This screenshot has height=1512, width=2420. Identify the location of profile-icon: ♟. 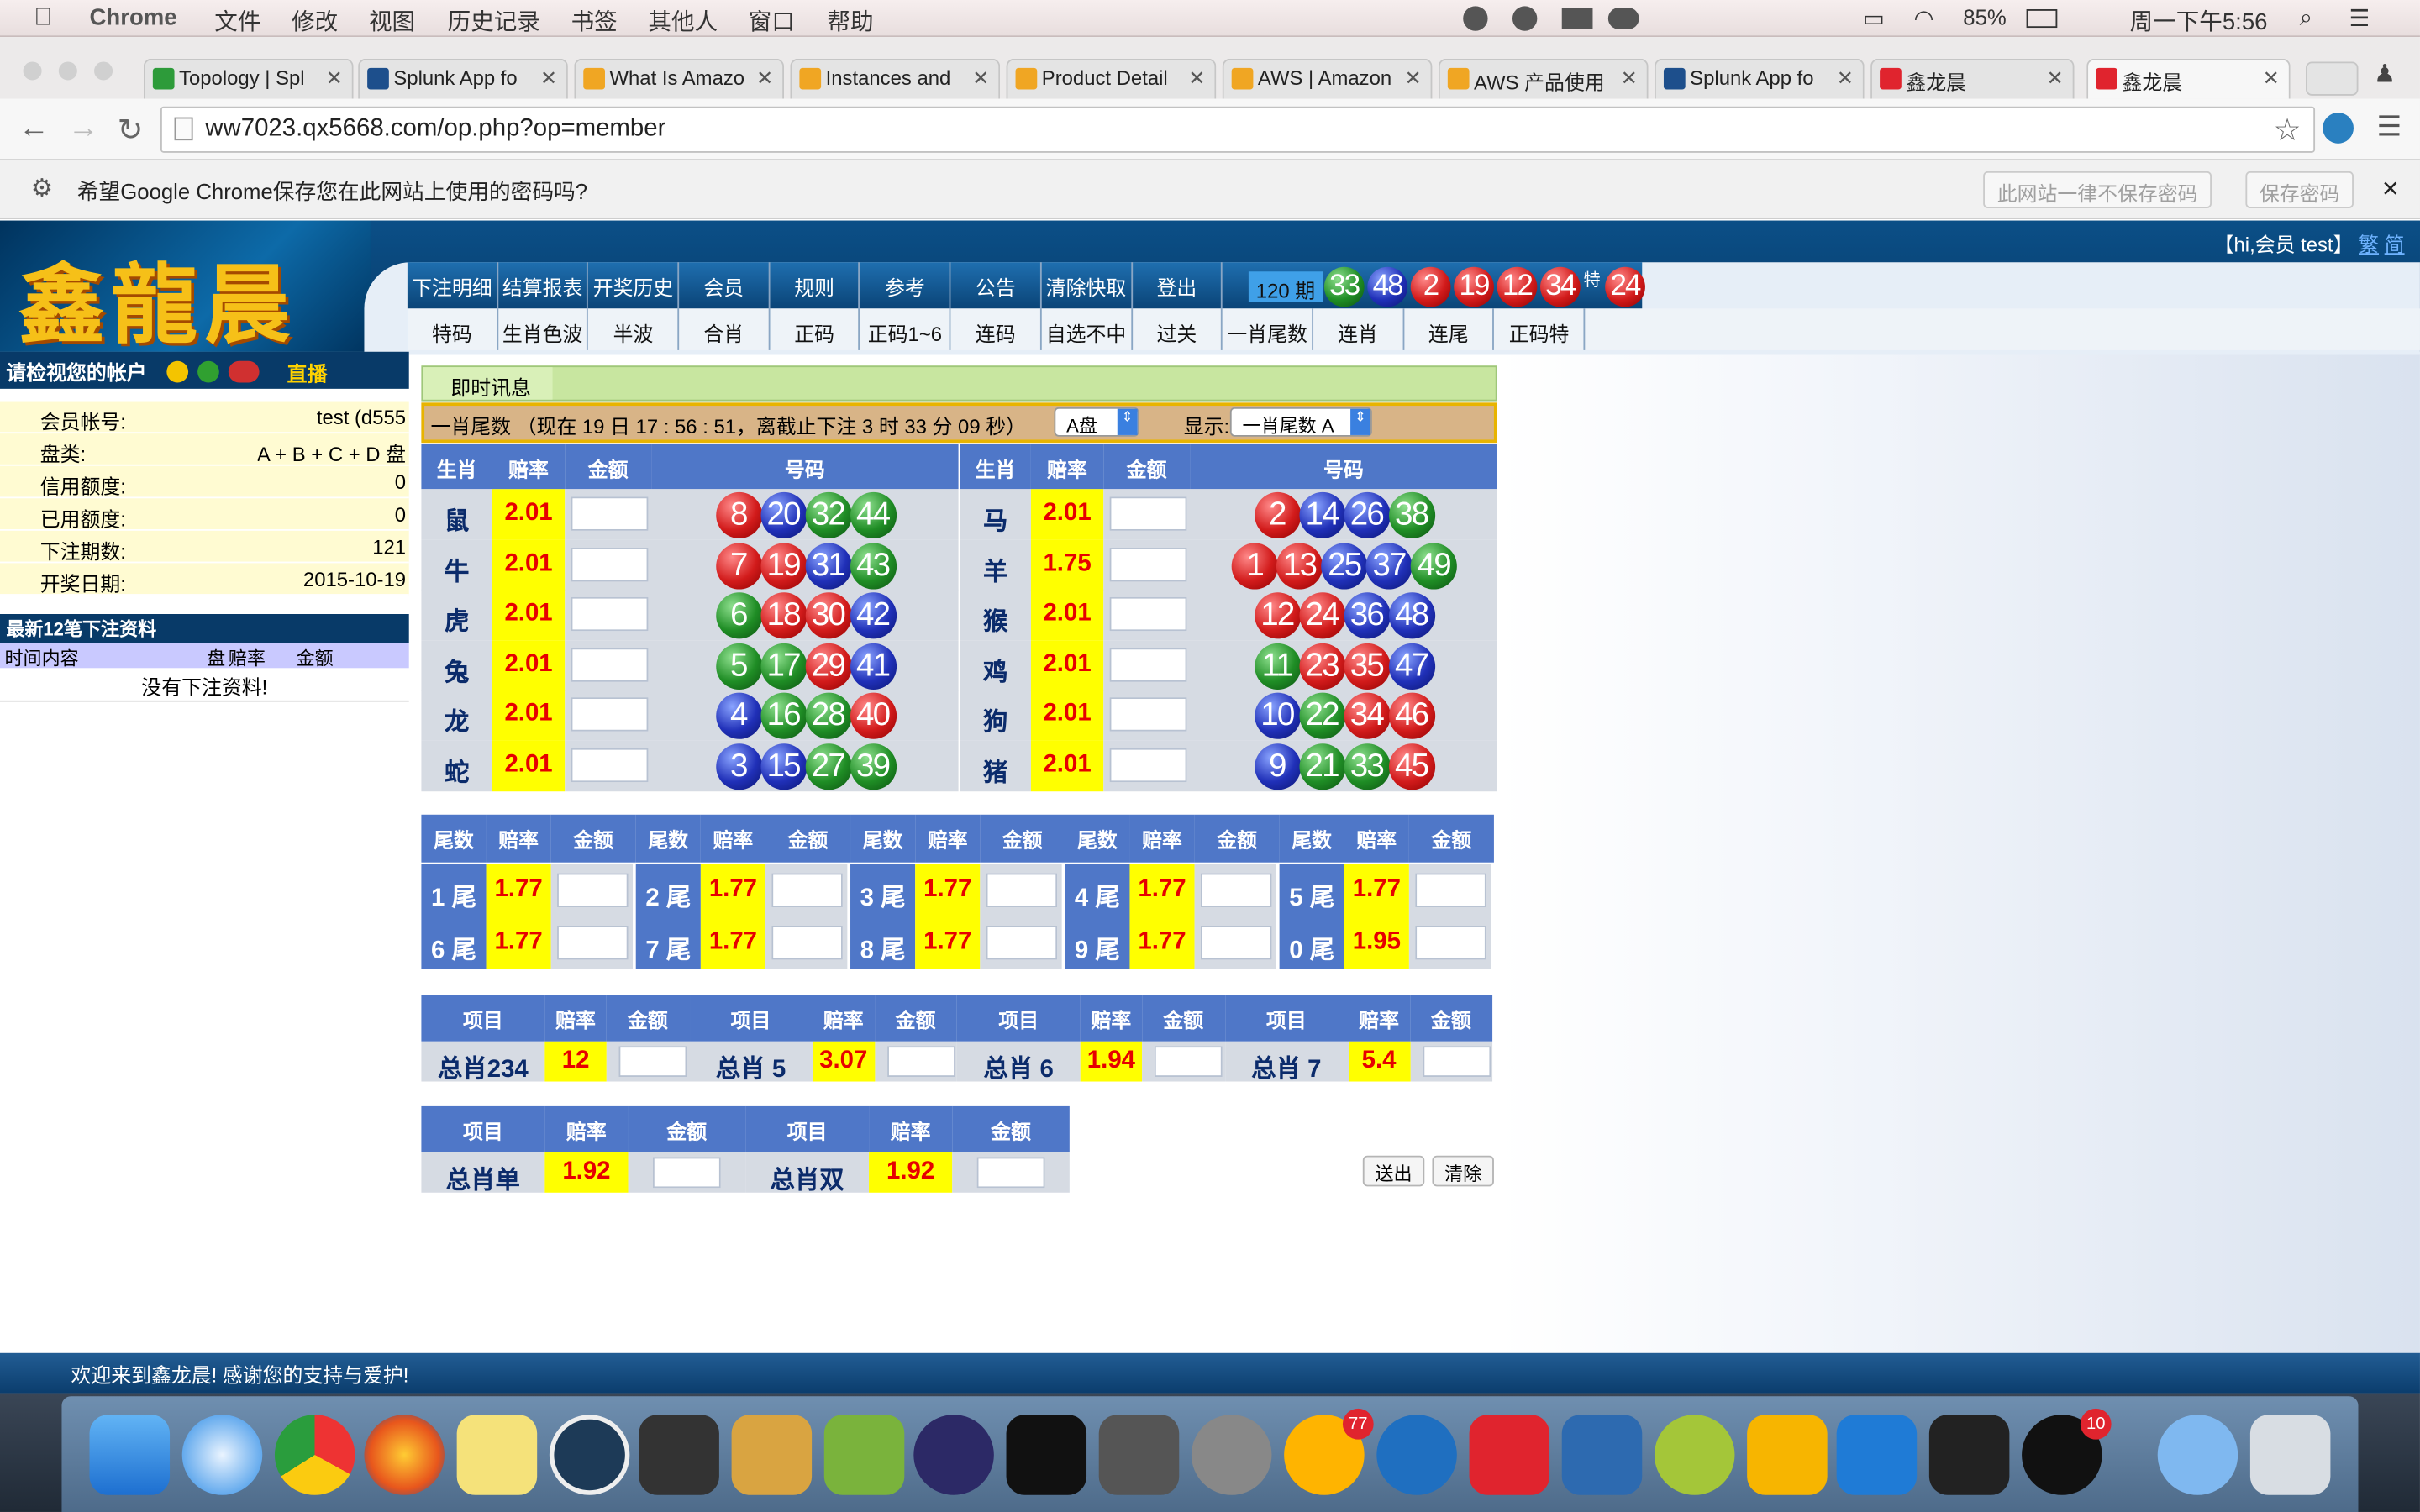
(2390, 75).